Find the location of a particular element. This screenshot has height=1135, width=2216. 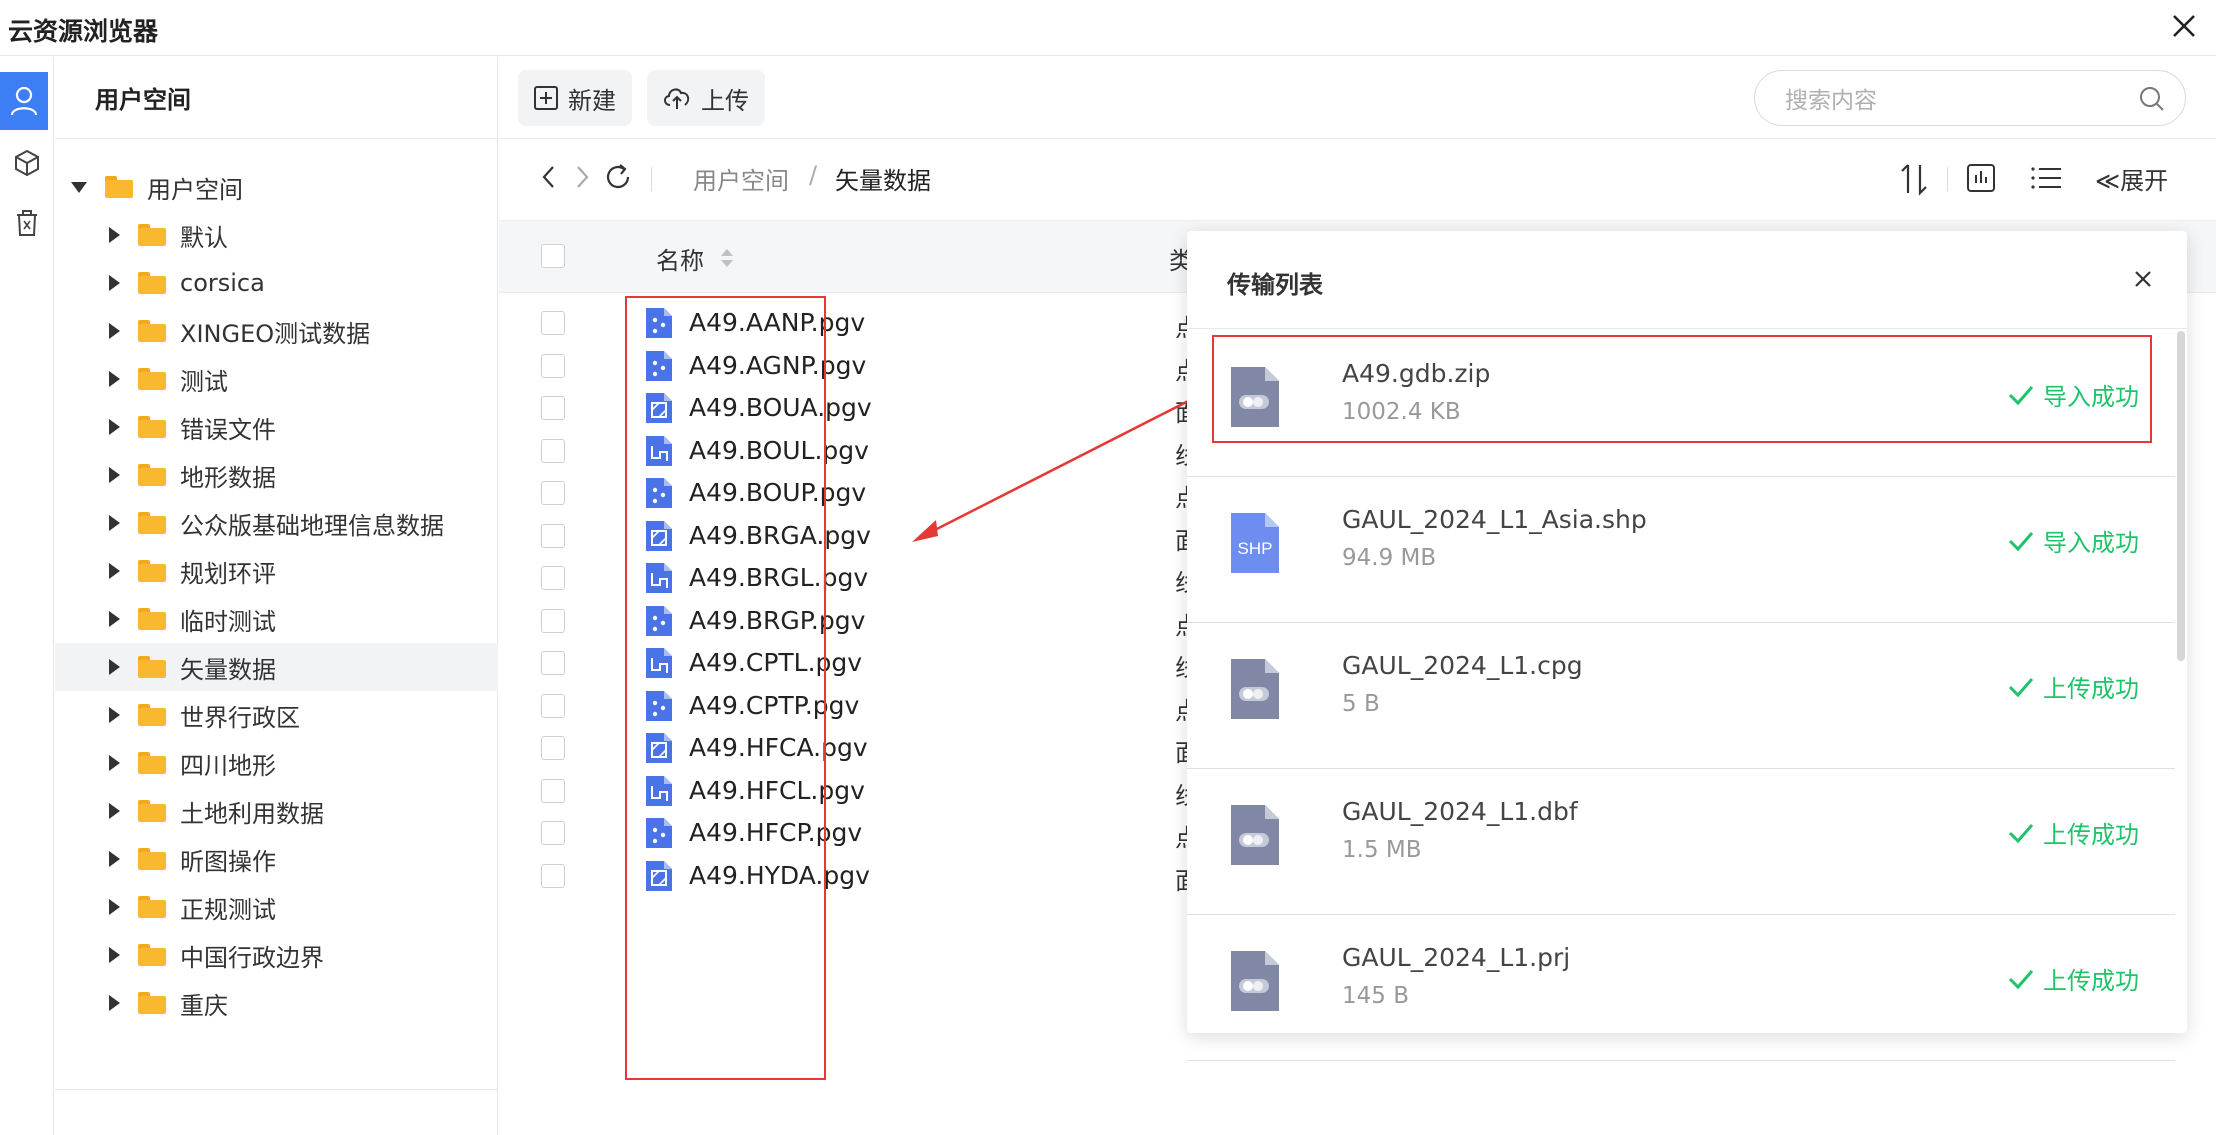

sidebar-tree-item: 地形数据 is located at coordinates (276, 475).